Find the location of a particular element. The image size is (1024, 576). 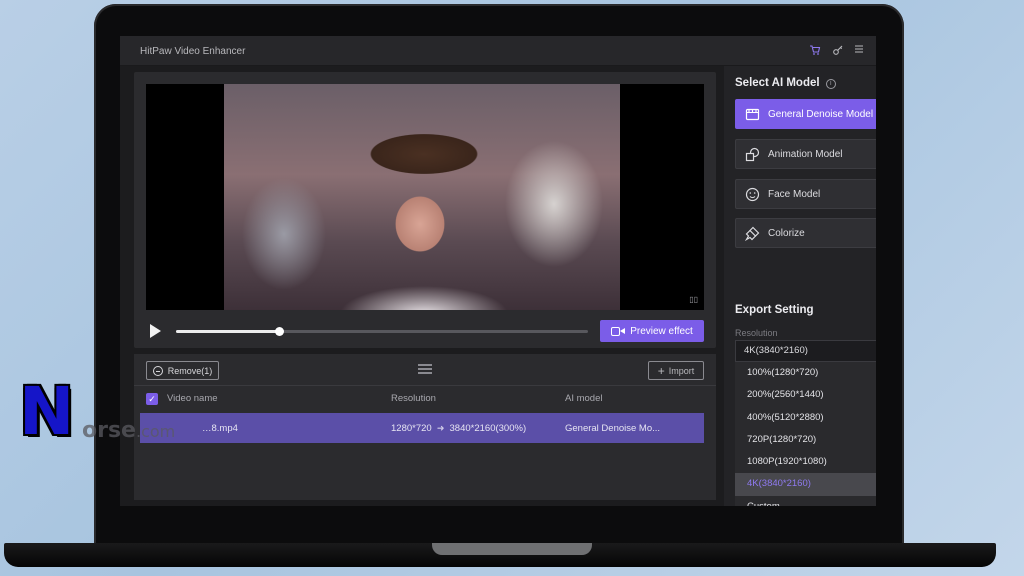

minus-circle-icon is located at coordinates (157, 370).